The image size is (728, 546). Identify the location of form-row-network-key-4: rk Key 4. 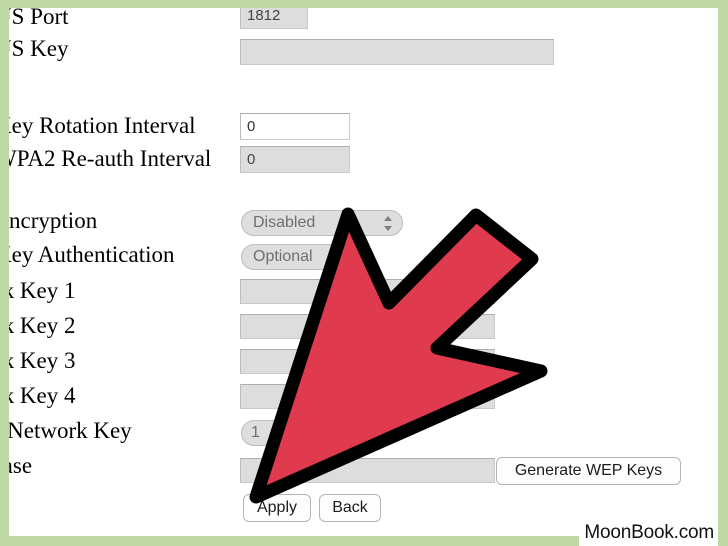
(363, 399).